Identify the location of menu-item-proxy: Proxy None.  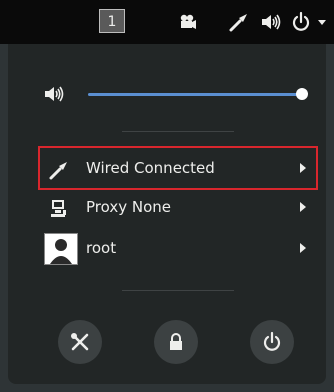
(177, 208).